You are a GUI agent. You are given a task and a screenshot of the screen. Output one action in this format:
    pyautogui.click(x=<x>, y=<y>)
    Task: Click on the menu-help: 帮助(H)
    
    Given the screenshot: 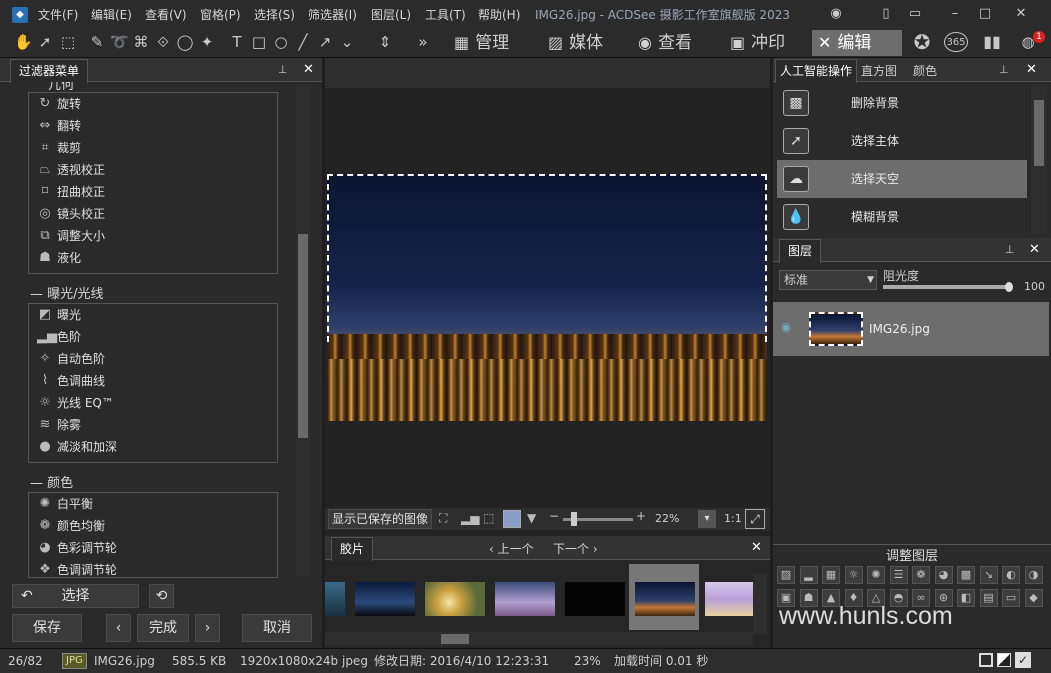 What is the action you would take?
    pyautogui.click(x=499, y=14)
    